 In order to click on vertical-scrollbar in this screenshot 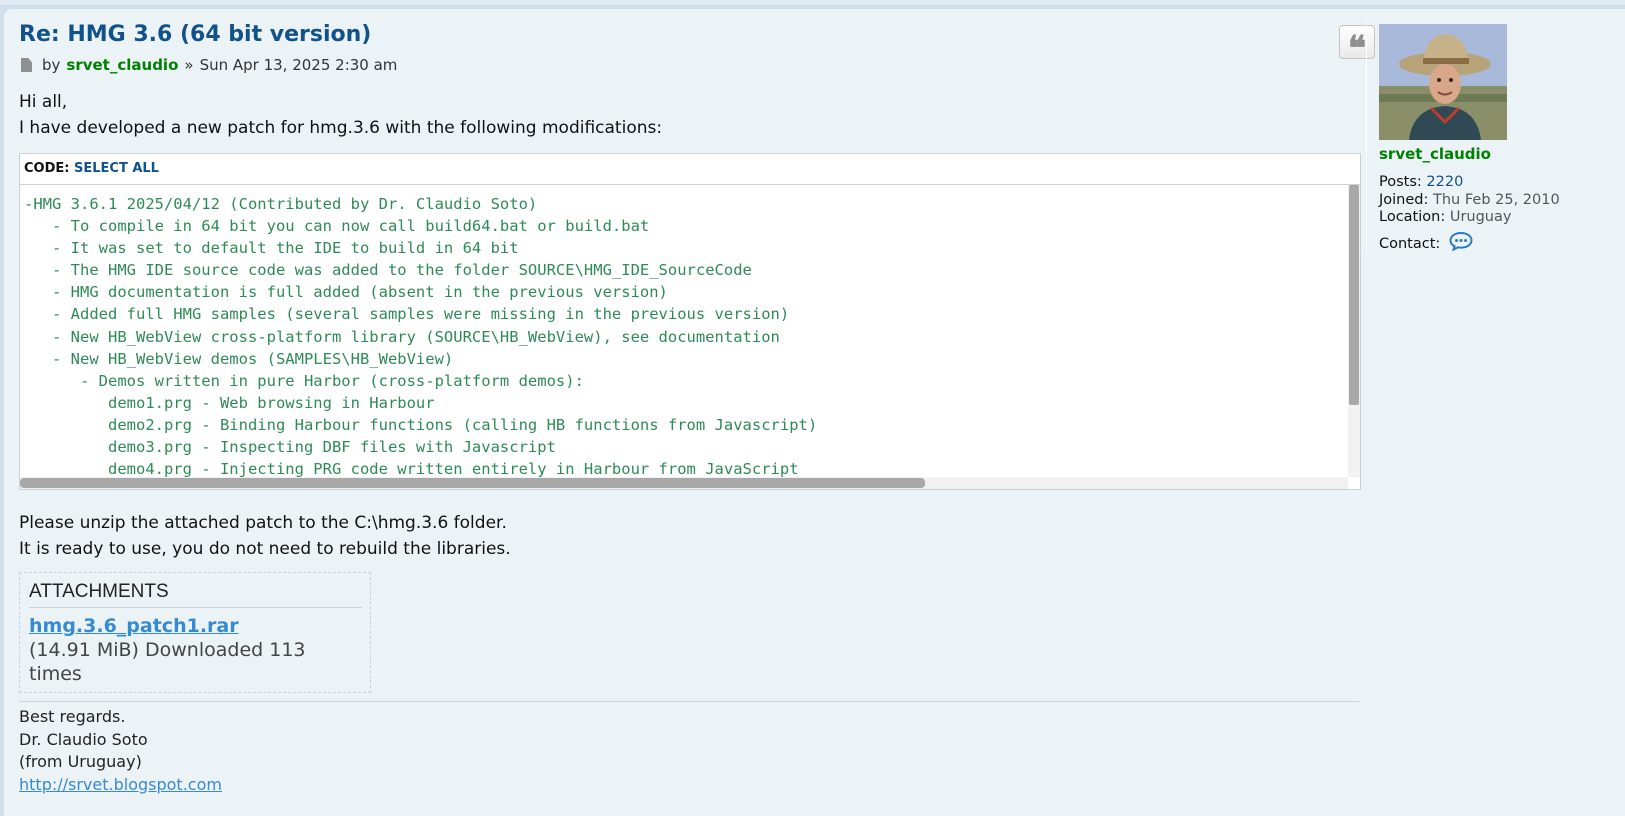, I will do `click(1354, 331)`.